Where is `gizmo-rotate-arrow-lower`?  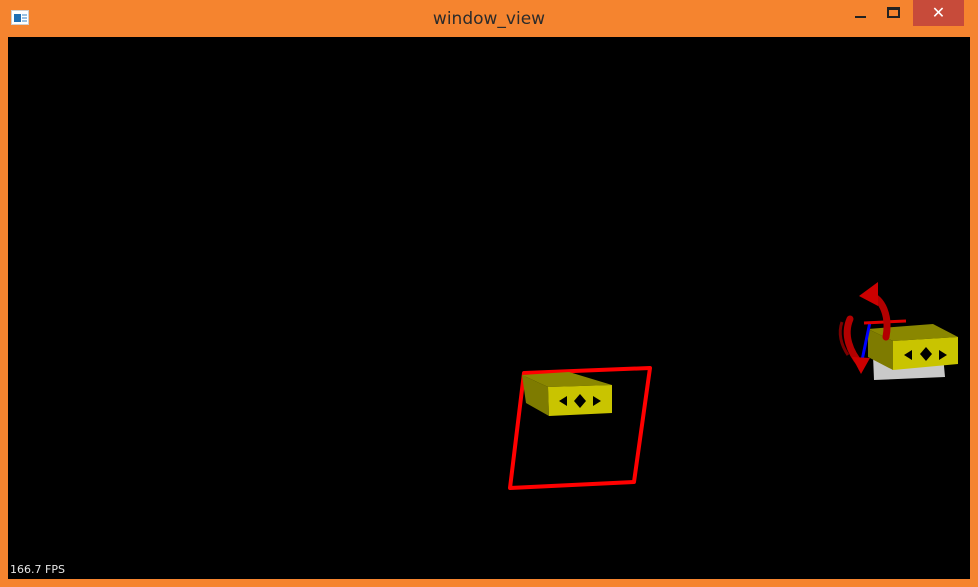
gizmo-rotate-arrow-lower is located at coordinates (861, 365).